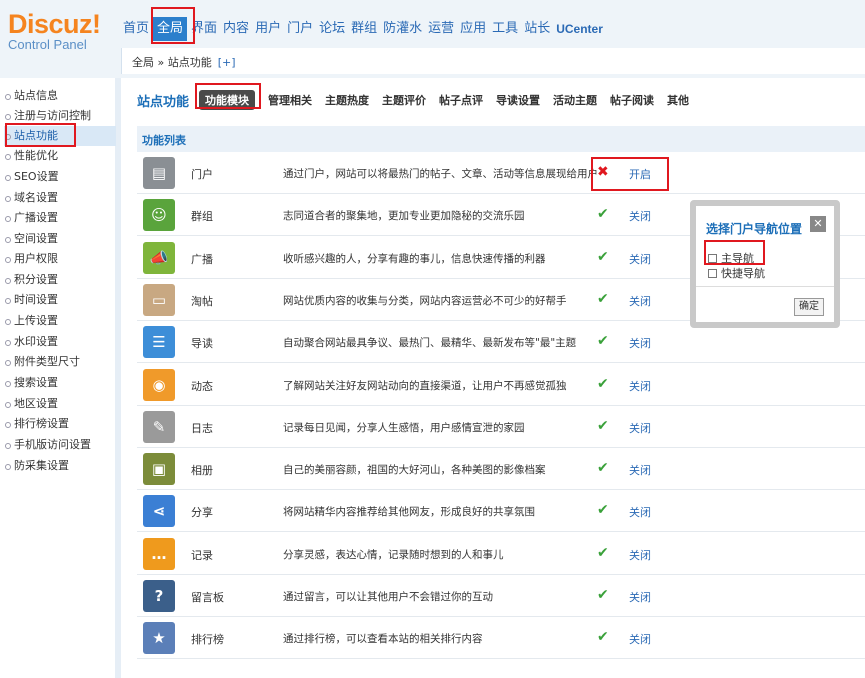 The width and height of the screenshot is (865, 678). What do you see at coordinates (60, 321) in the screenshot?
I see `sidebar-item-upload: 上传设置` at bounding box center [60, 321].